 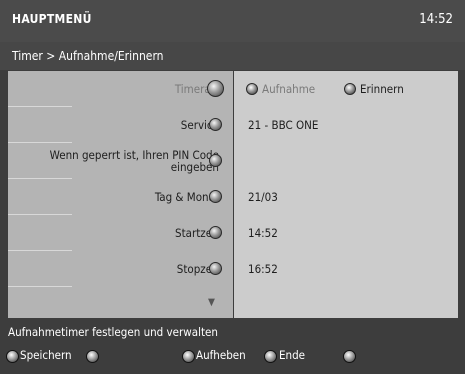 I want to click on pin-adjust-icon, so click(x=215, y=160).